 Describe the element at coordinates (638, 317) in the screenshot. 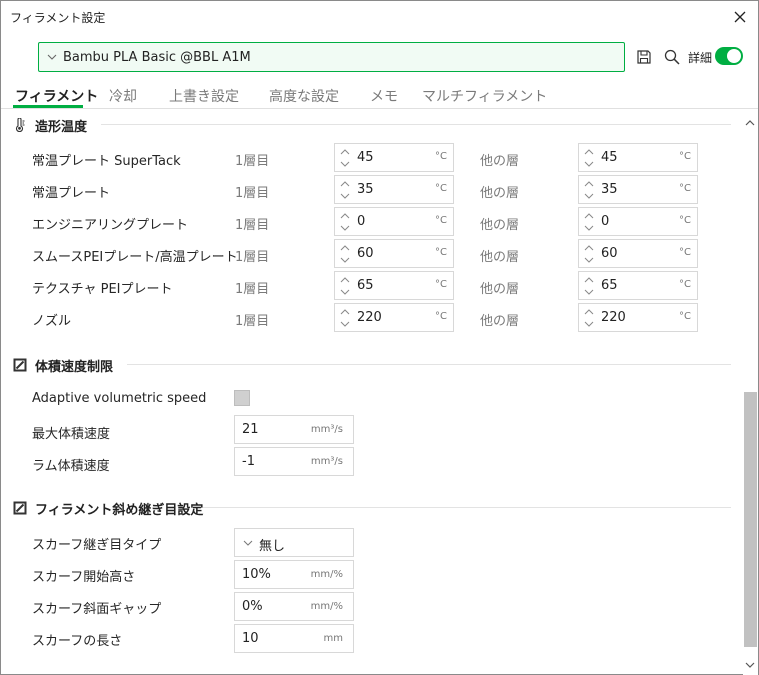

I see `nozzle-other-layers-temp-input: 220 °C` at that location.